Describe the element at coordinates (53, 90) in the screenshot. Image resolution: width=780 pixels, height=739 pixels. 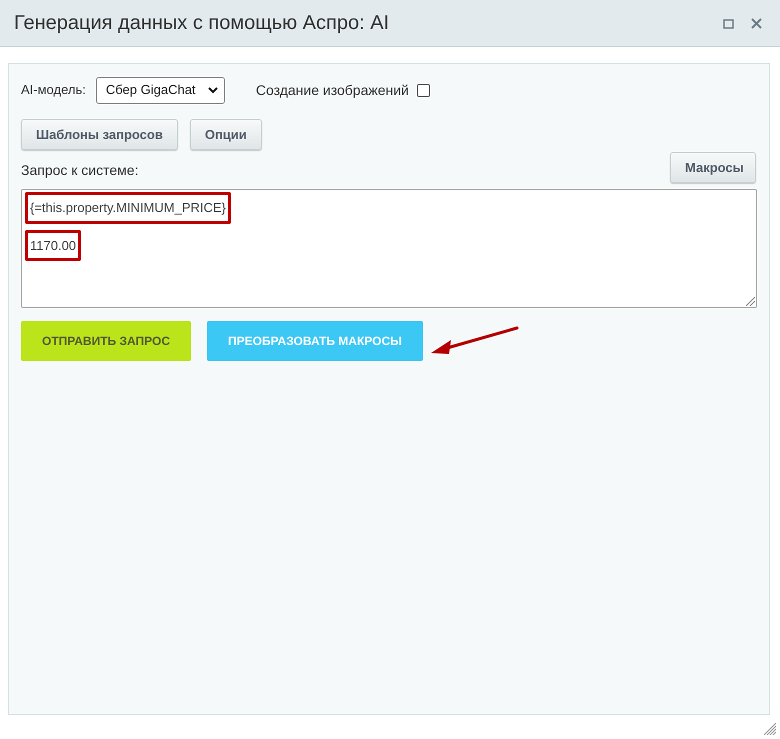
I see `model-label: AI-модель:` at that location.